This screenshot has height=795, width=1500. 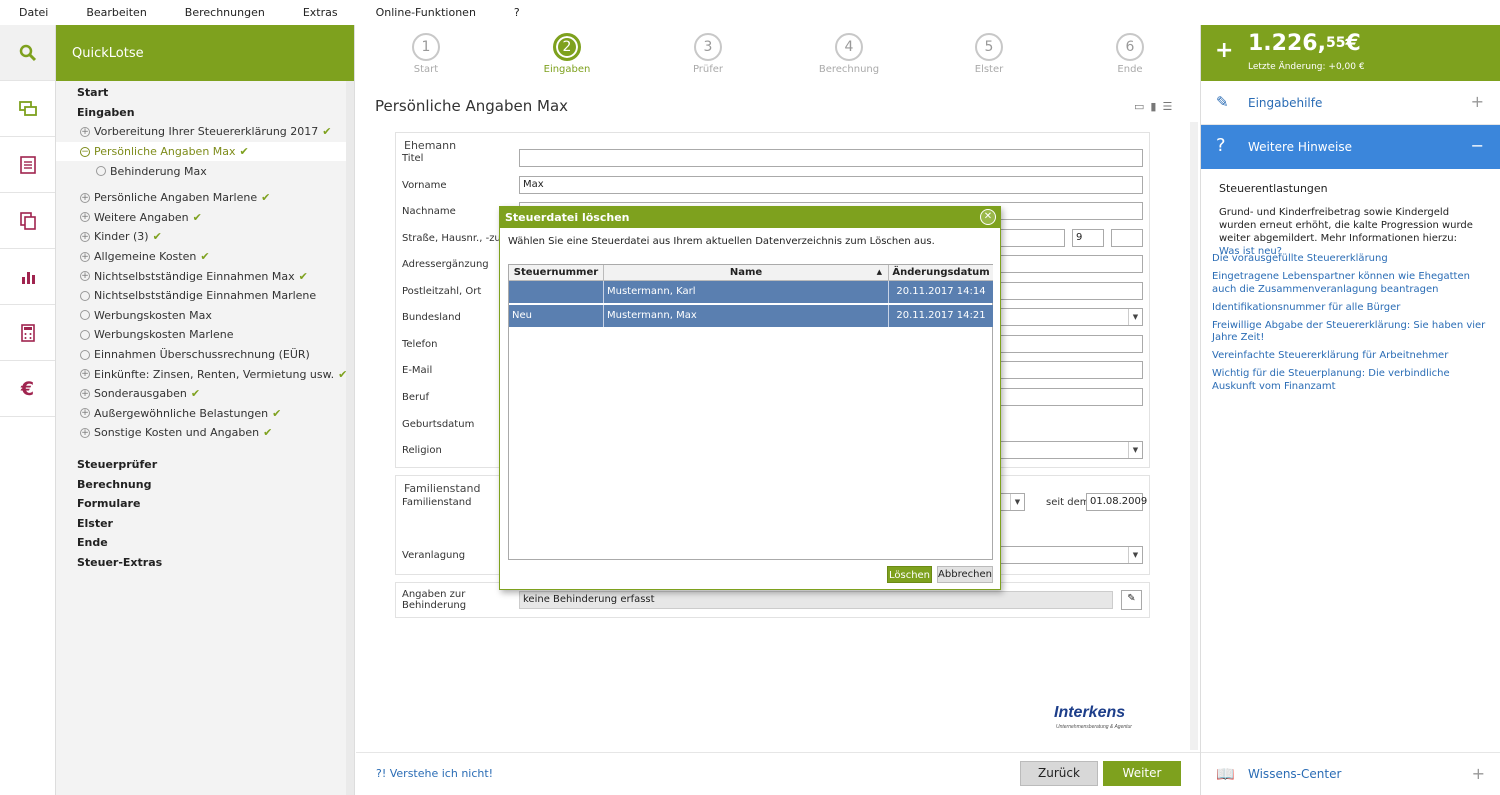 What do you see at coordinates (205, 257) in the screenshot?
I see `nav-item-6: + Allgemeine Kosten ✔` at bounding box center [205, 257].